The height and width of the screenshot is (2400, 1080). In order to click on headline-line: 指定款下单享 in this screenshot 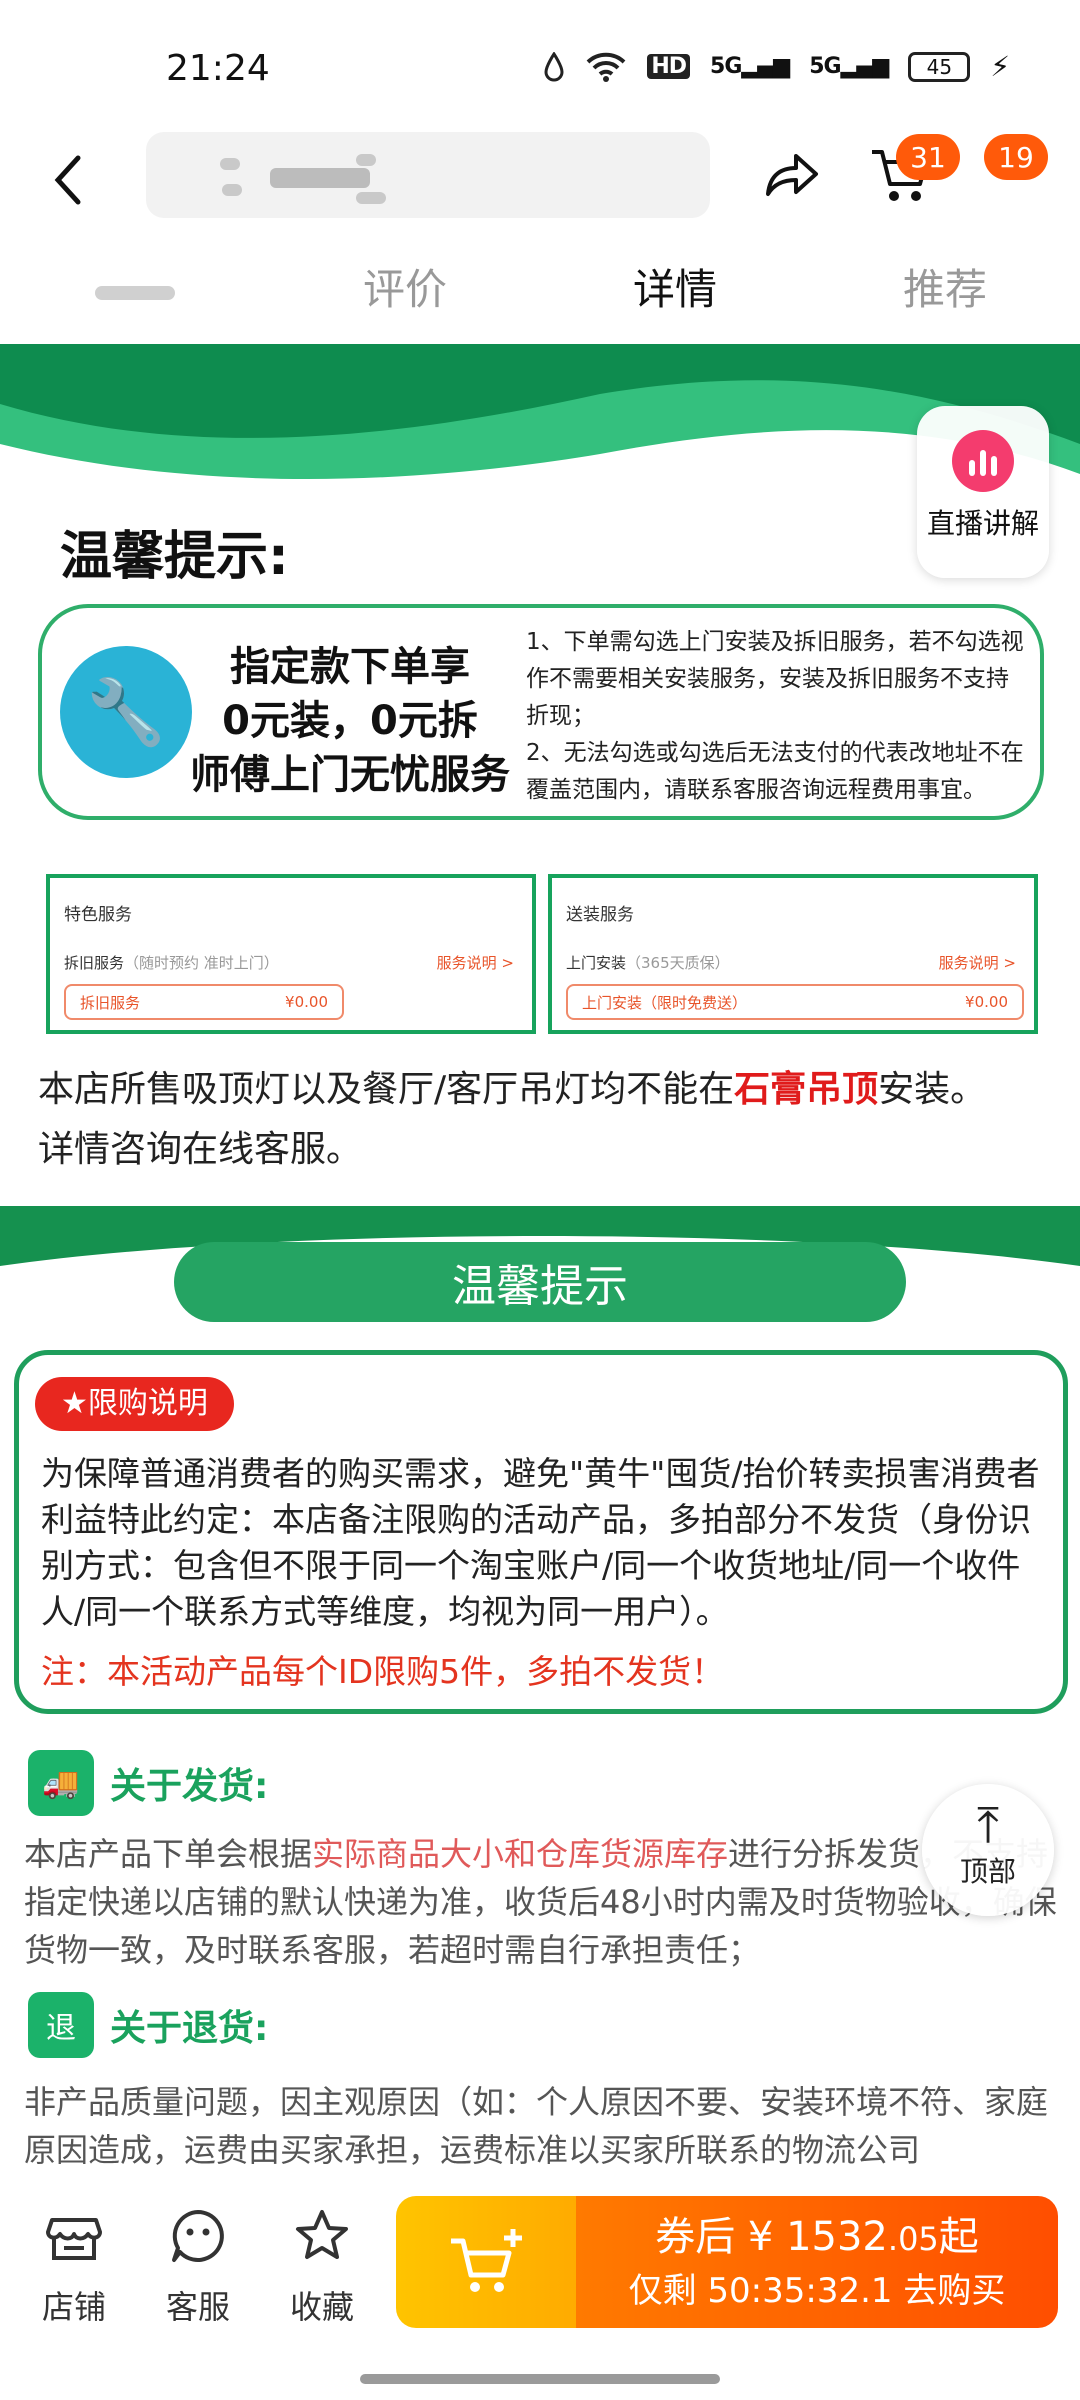, I will do `click(350, 667)`.